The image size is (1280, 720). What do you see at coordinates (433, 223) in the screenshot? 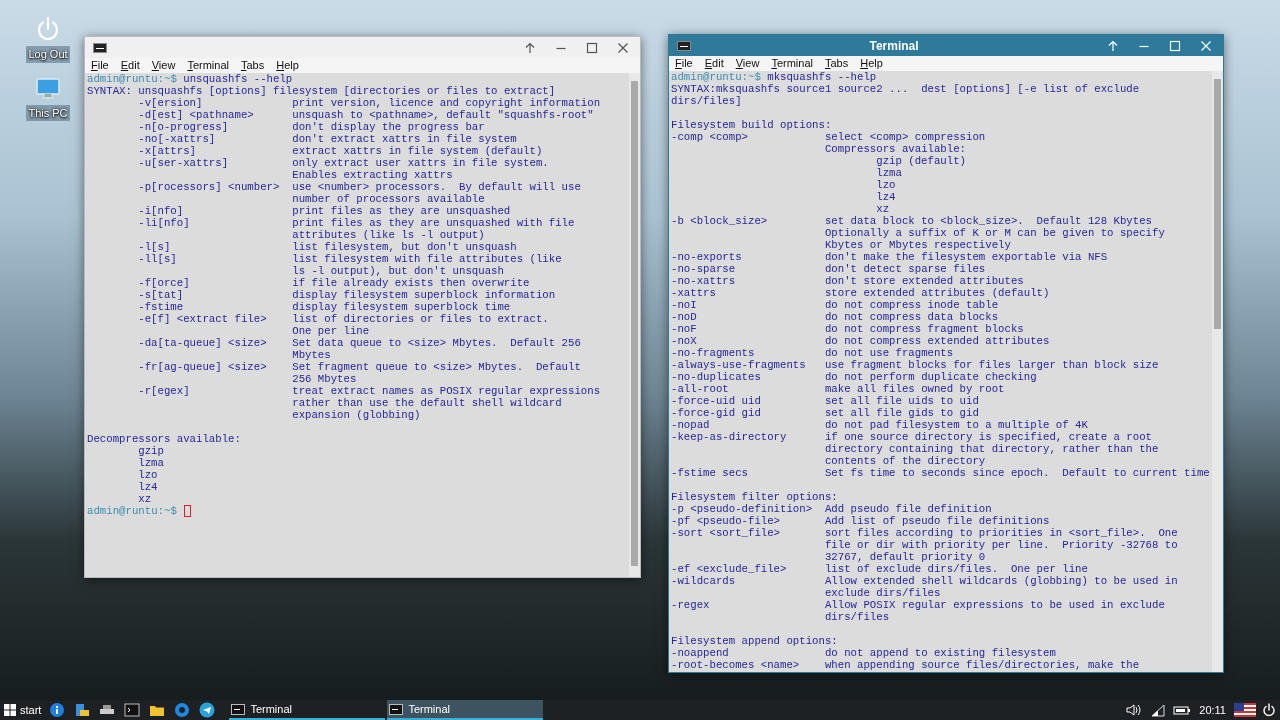
I see `option-description: print files as they are unsquashed with file` at bounding box center [433, 223].